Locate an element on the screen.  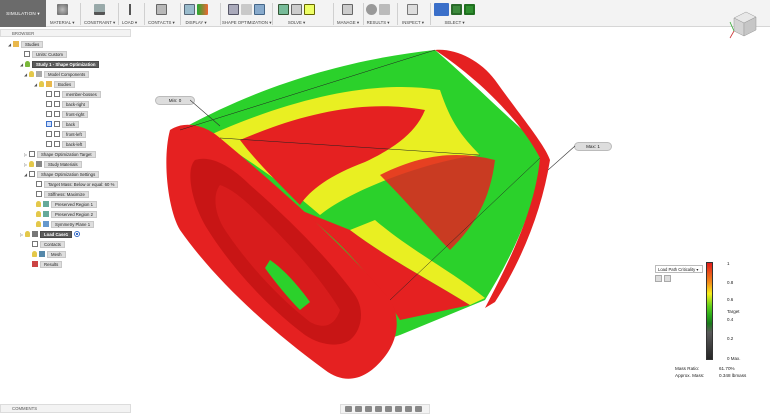
legend-tick-target: Target is located at coordinates (733, 311).